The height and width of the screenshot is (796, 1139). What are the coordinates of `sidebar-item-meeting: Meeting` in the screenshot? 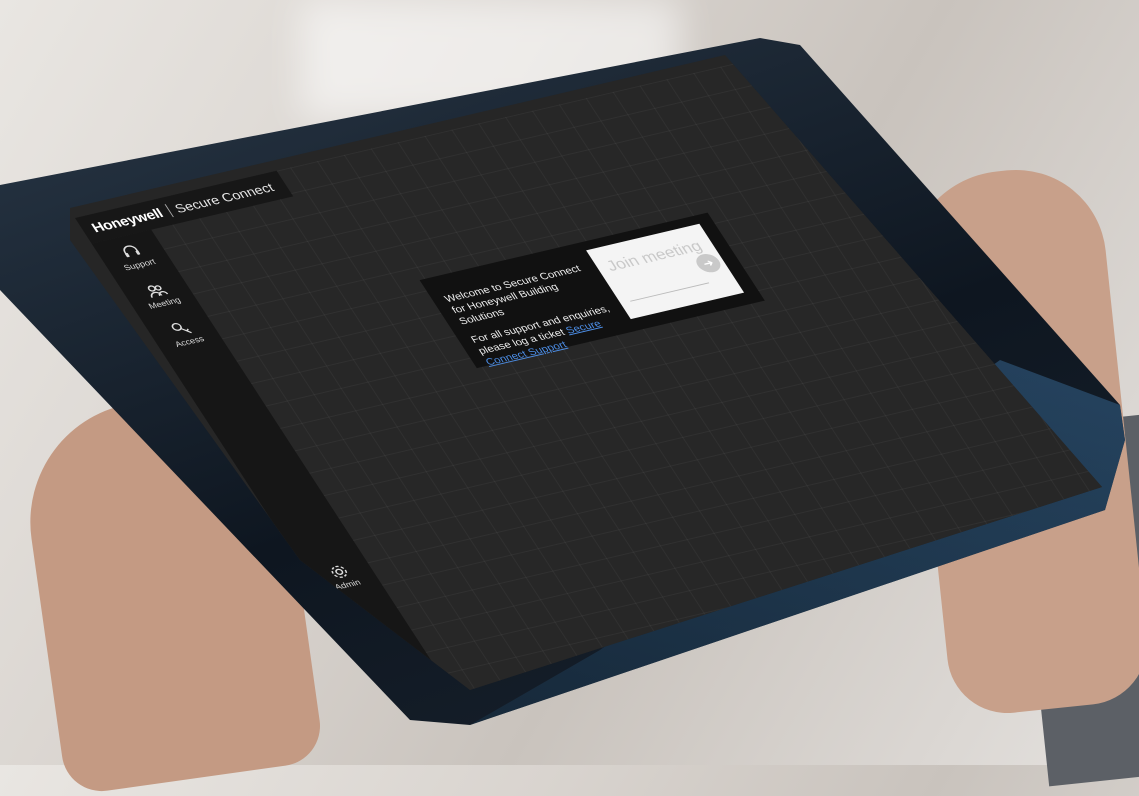 It's located at (159, 295).